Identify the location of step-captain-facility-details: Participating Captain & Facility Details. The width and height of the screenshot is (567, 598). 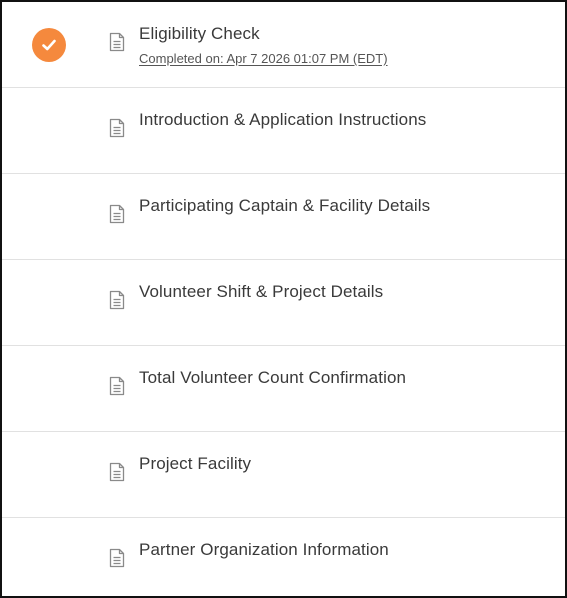
(283, 217).